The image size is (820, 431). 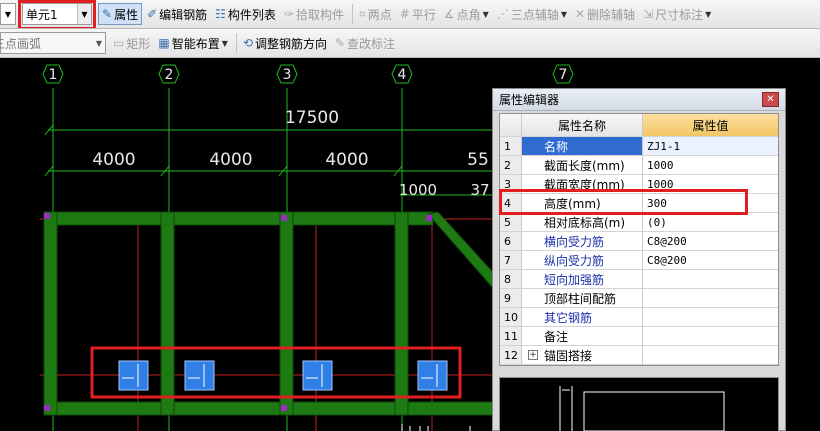 I want to click on highlight-box-unit, so click(x=57, y=14).